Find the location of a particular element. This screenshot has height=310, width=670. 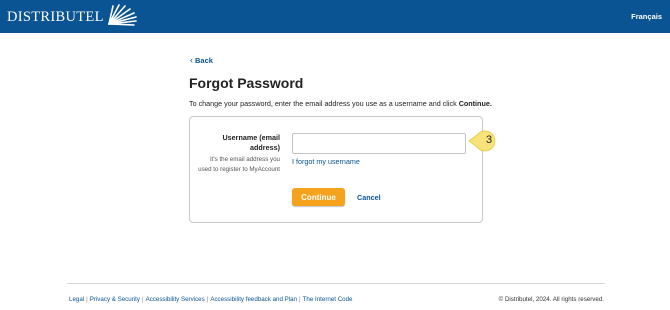

footer-link-internet-code: The Internet Code is located at coordinates (328, 299).